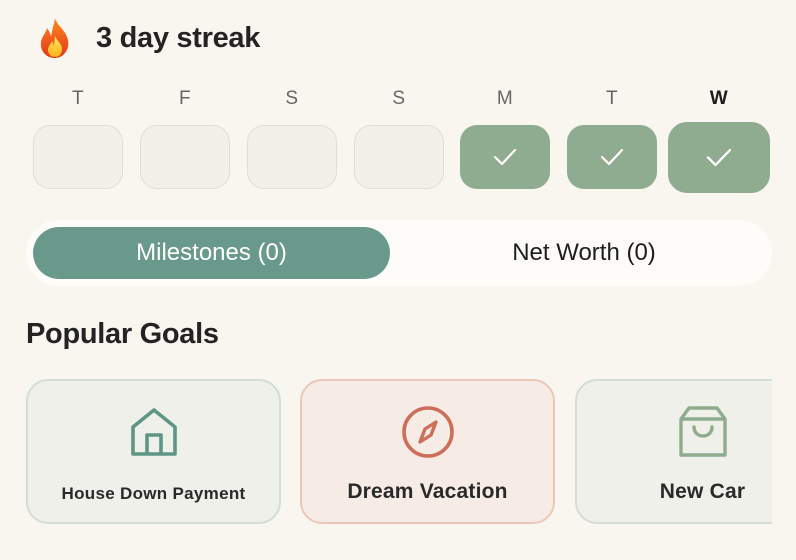 The image size is (796, 560). I want to click on goal-card-house-down-payment: House Down Payment, so click(153, 451).